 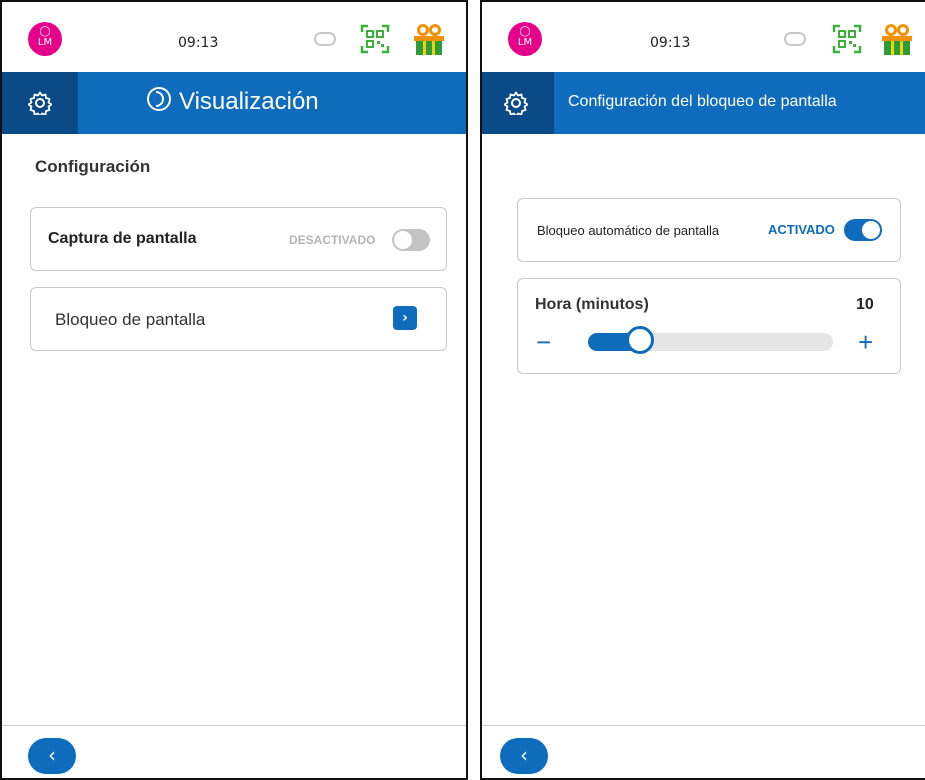 I want to click on header-bar: Configuración del bloqueo de pantalla, so click(x=703, y=103).